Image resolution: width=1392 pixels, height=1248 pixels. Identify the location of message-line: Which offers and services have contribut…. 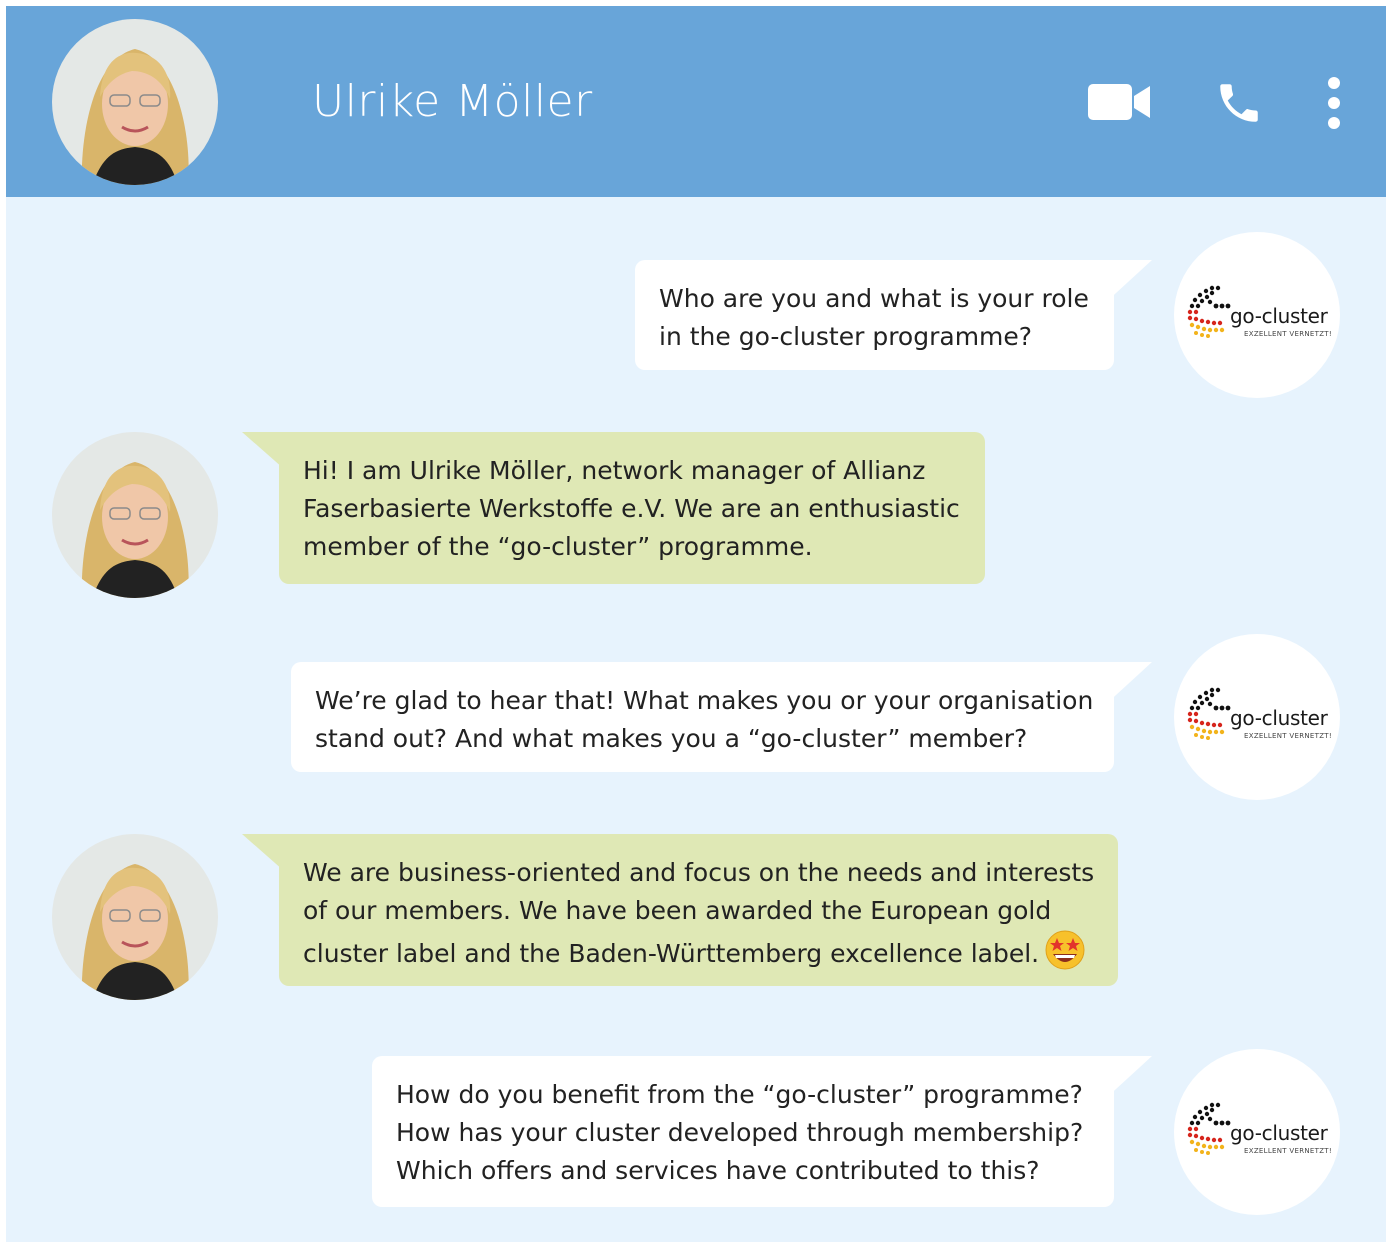
(718, 1170).